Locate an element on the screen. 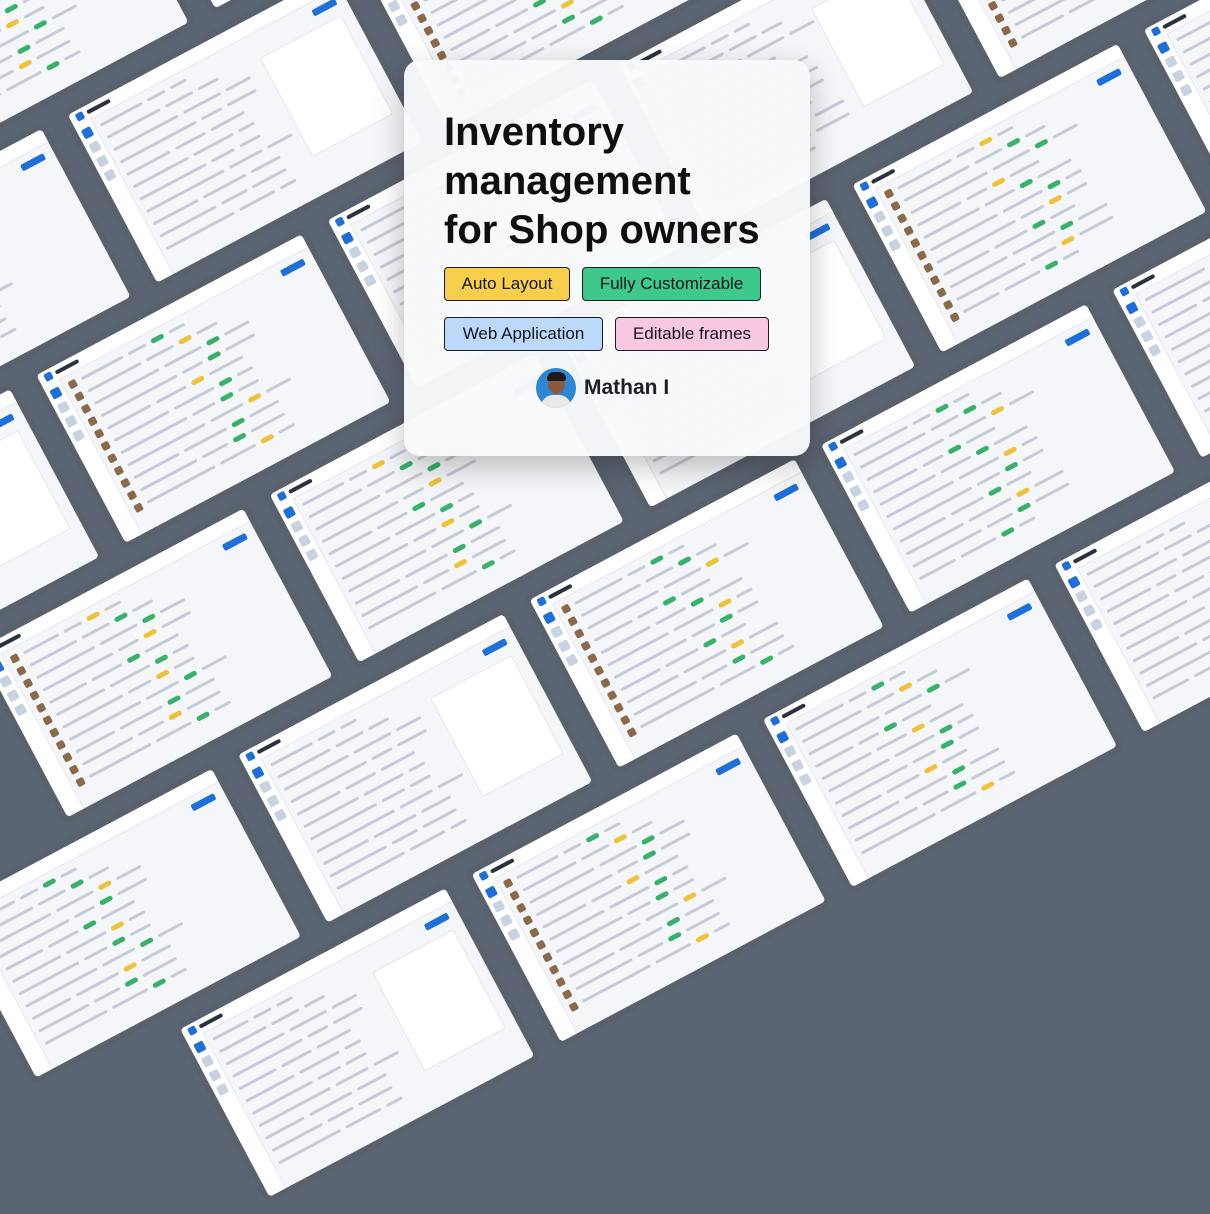 This screenshot has width=1210, height=1214. author: Mathan I is located at coordinates (602, 388).